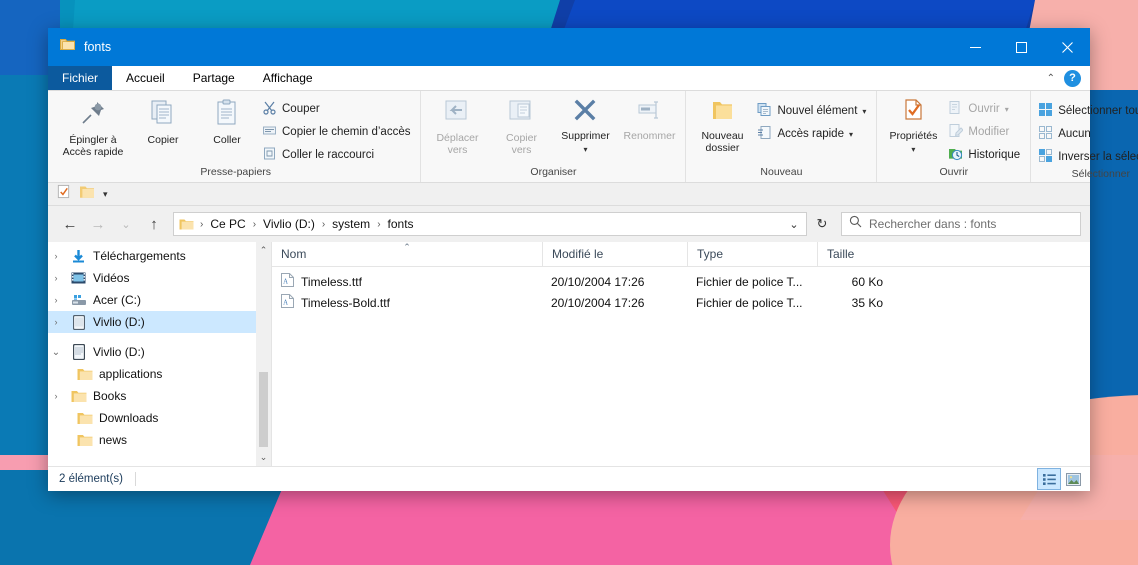  I want to click on sidebar-item-downloads: Downloads, so click(159, 418).